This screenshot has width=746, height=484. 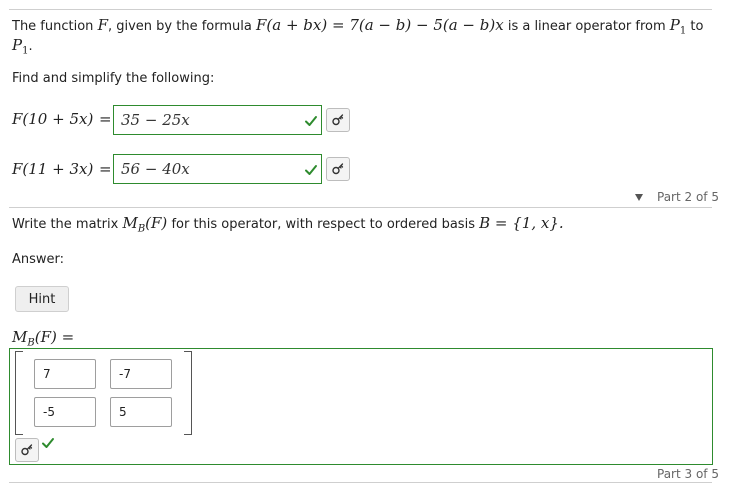 What do you see at coordinates (42, 299) in the screenshot?
I see `hint-button: Hint` at bounding box center [42, 299].